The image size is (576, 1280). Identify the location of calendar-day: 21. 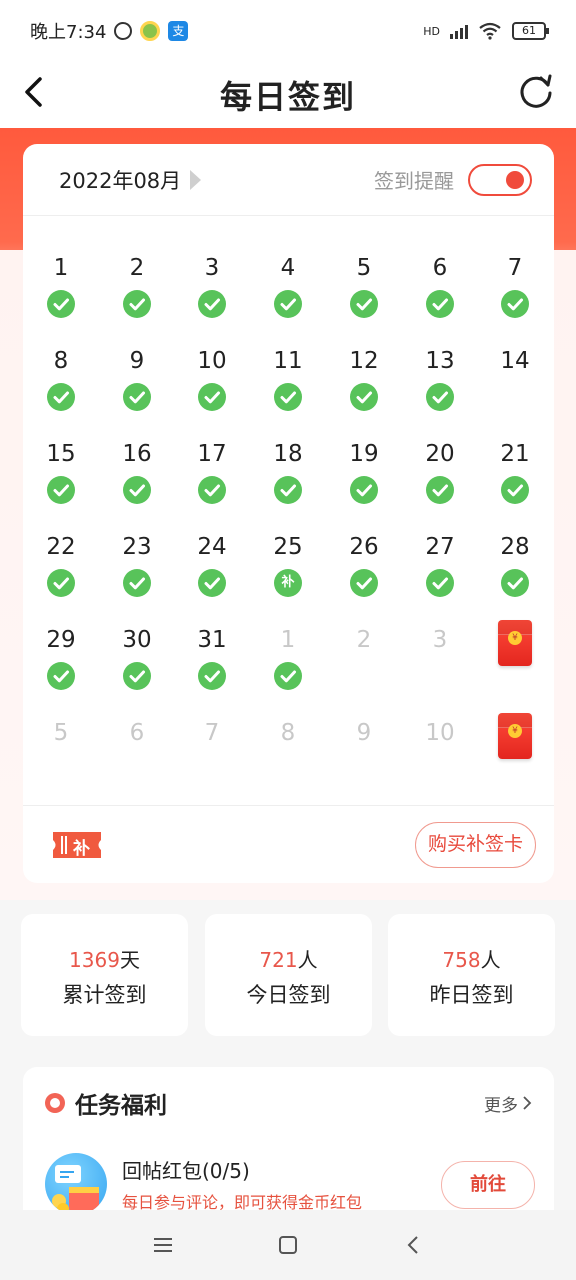
(515, 480).